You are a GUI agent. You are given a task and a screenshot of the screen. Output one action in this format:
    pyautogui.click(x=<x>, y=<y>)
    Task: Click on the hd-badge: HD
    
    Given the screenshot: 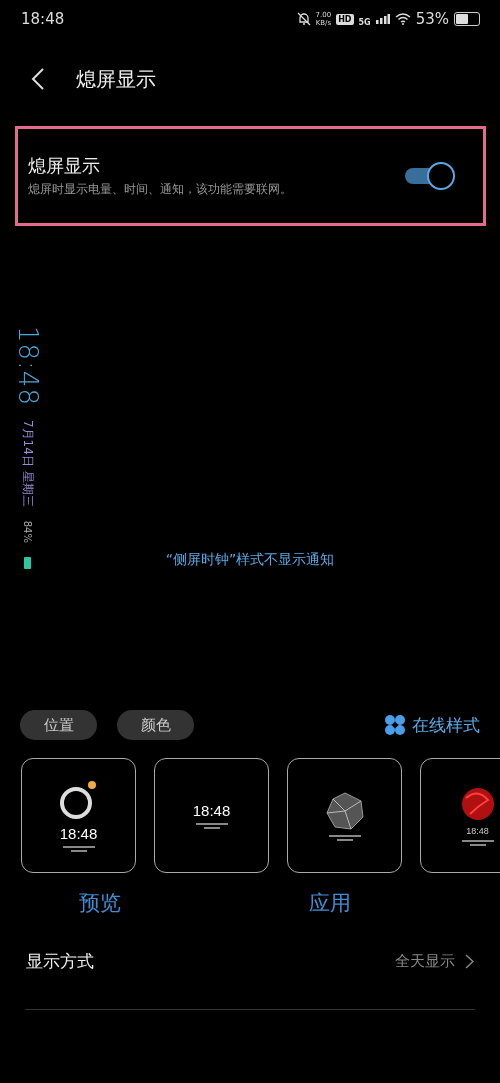 What is the action you would take?
    pyautogui.click(x=345, y=19)
    